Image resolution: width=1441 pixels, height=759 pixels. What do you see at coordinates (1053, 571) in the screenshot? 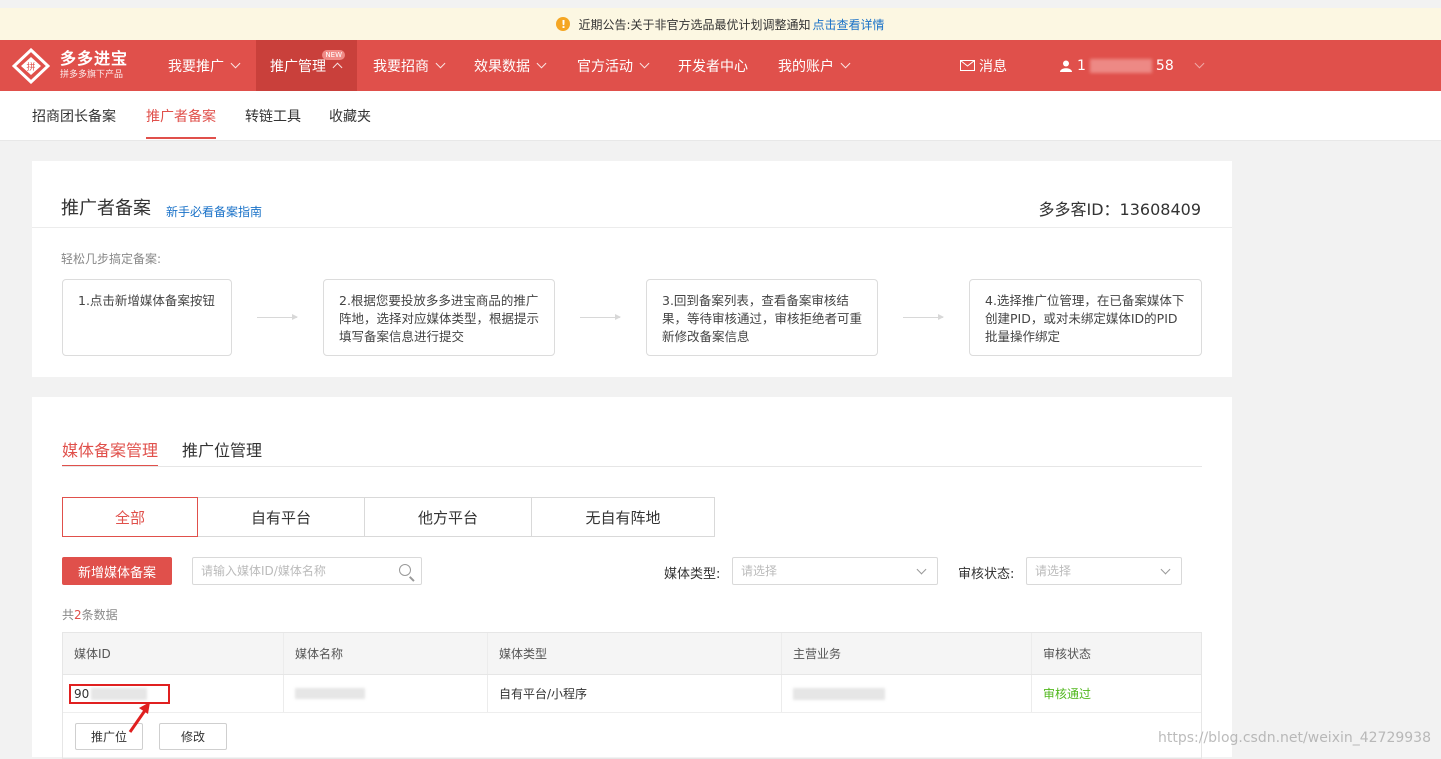
I see `review-status-placeholder: 请选择` at bounding box center [1053, 571].